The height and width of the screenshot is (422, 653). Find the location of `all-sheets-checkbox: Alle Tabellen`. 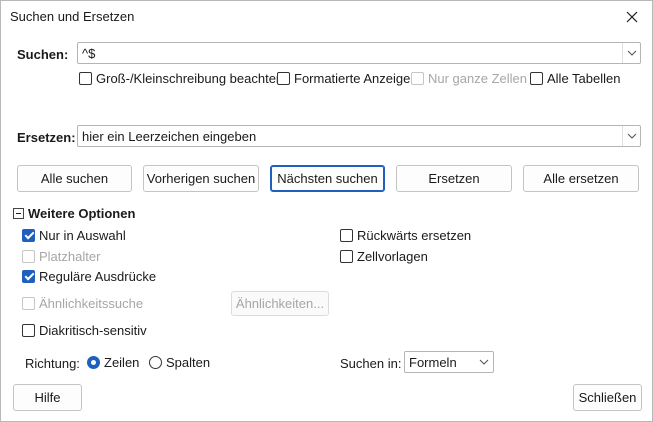

all-sheets-checkbox: Alle Tabellen is located at coordinates (575, 78).